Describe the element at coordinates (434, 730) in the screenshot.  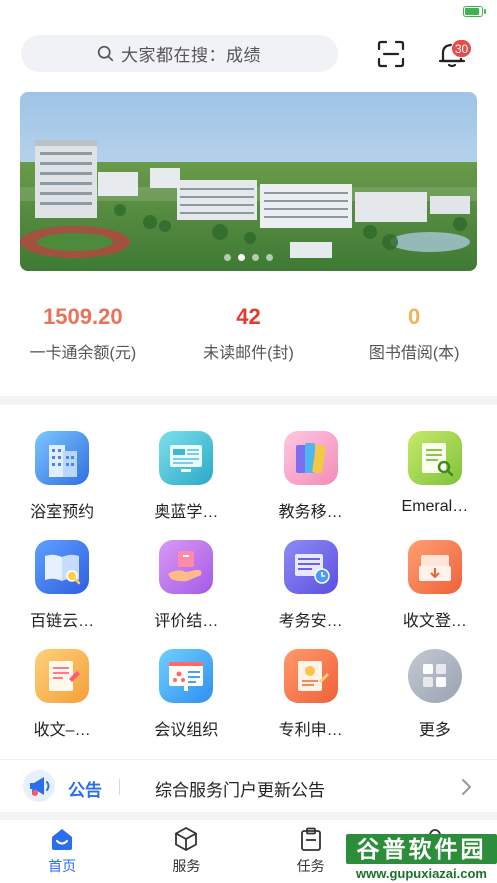
I see `app-label: 更多` at that location.